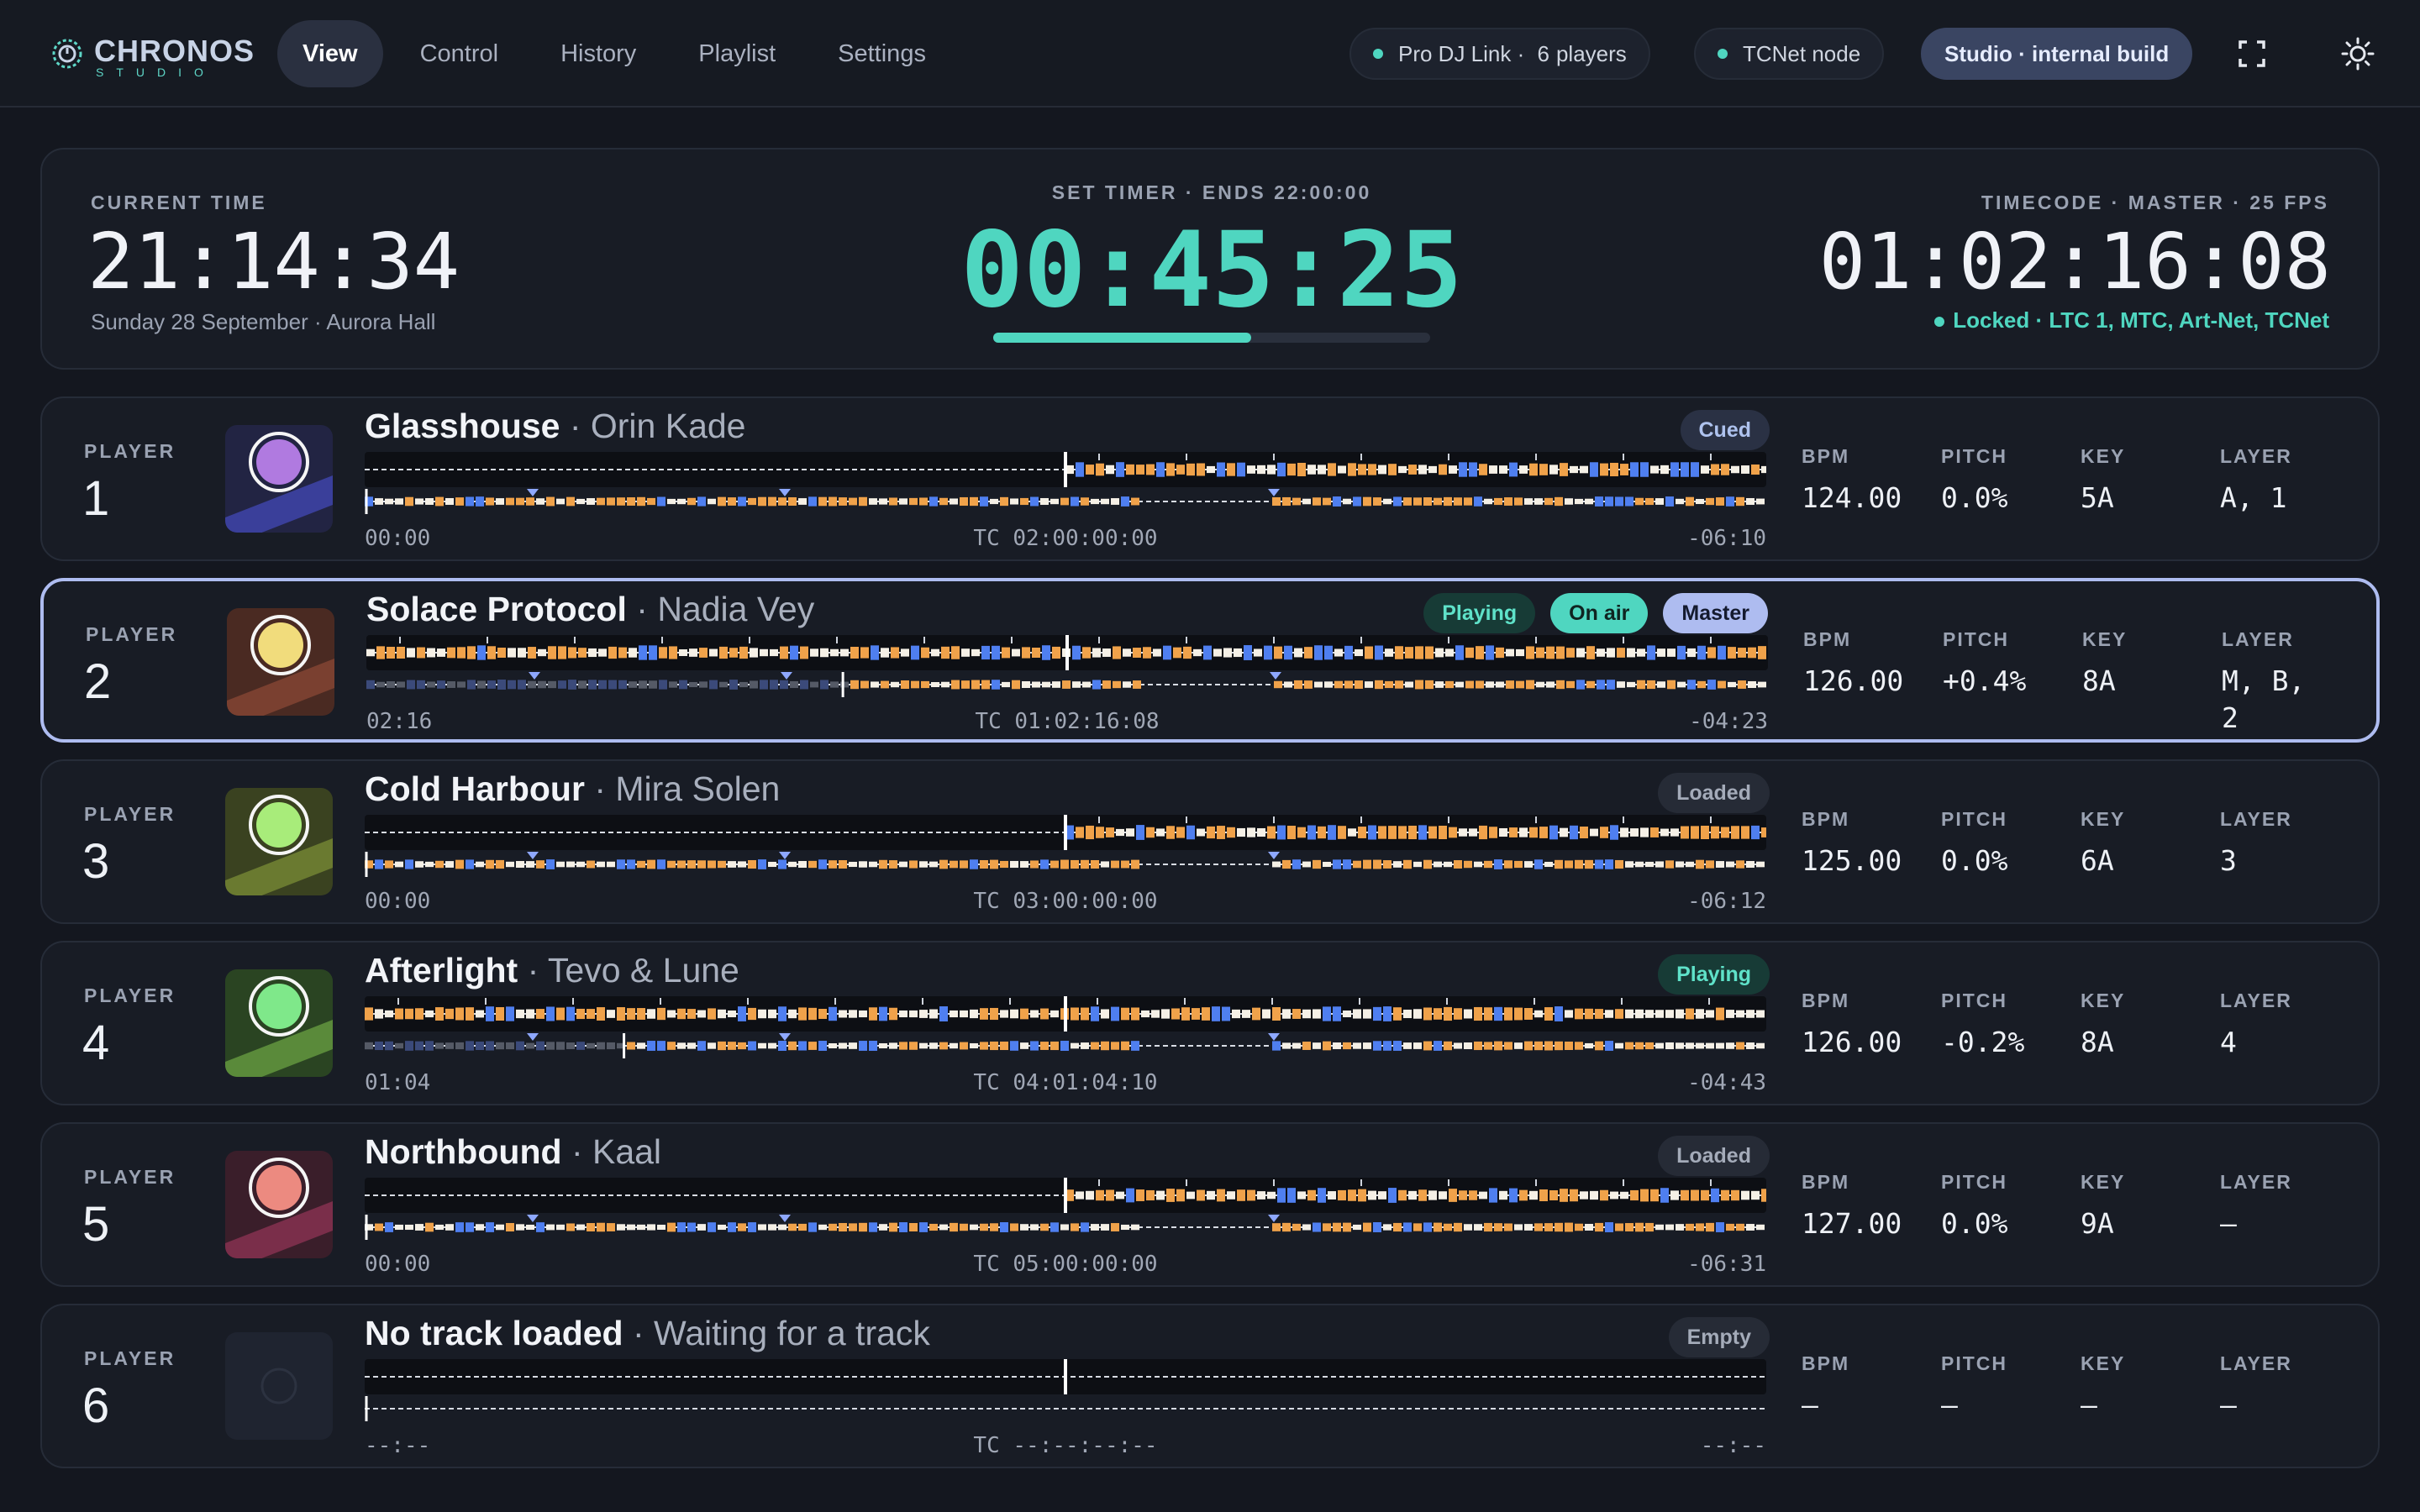  I want to click on build-badge: Studio · internal build, so click(2057, 54).